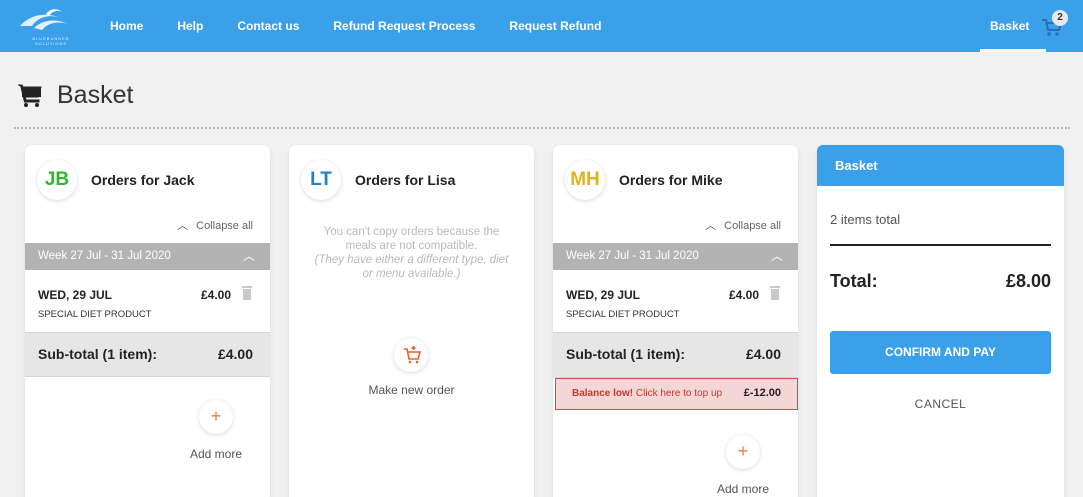  I want to click on balance-message: Balance low! Click here to top up, so click(647, 393).